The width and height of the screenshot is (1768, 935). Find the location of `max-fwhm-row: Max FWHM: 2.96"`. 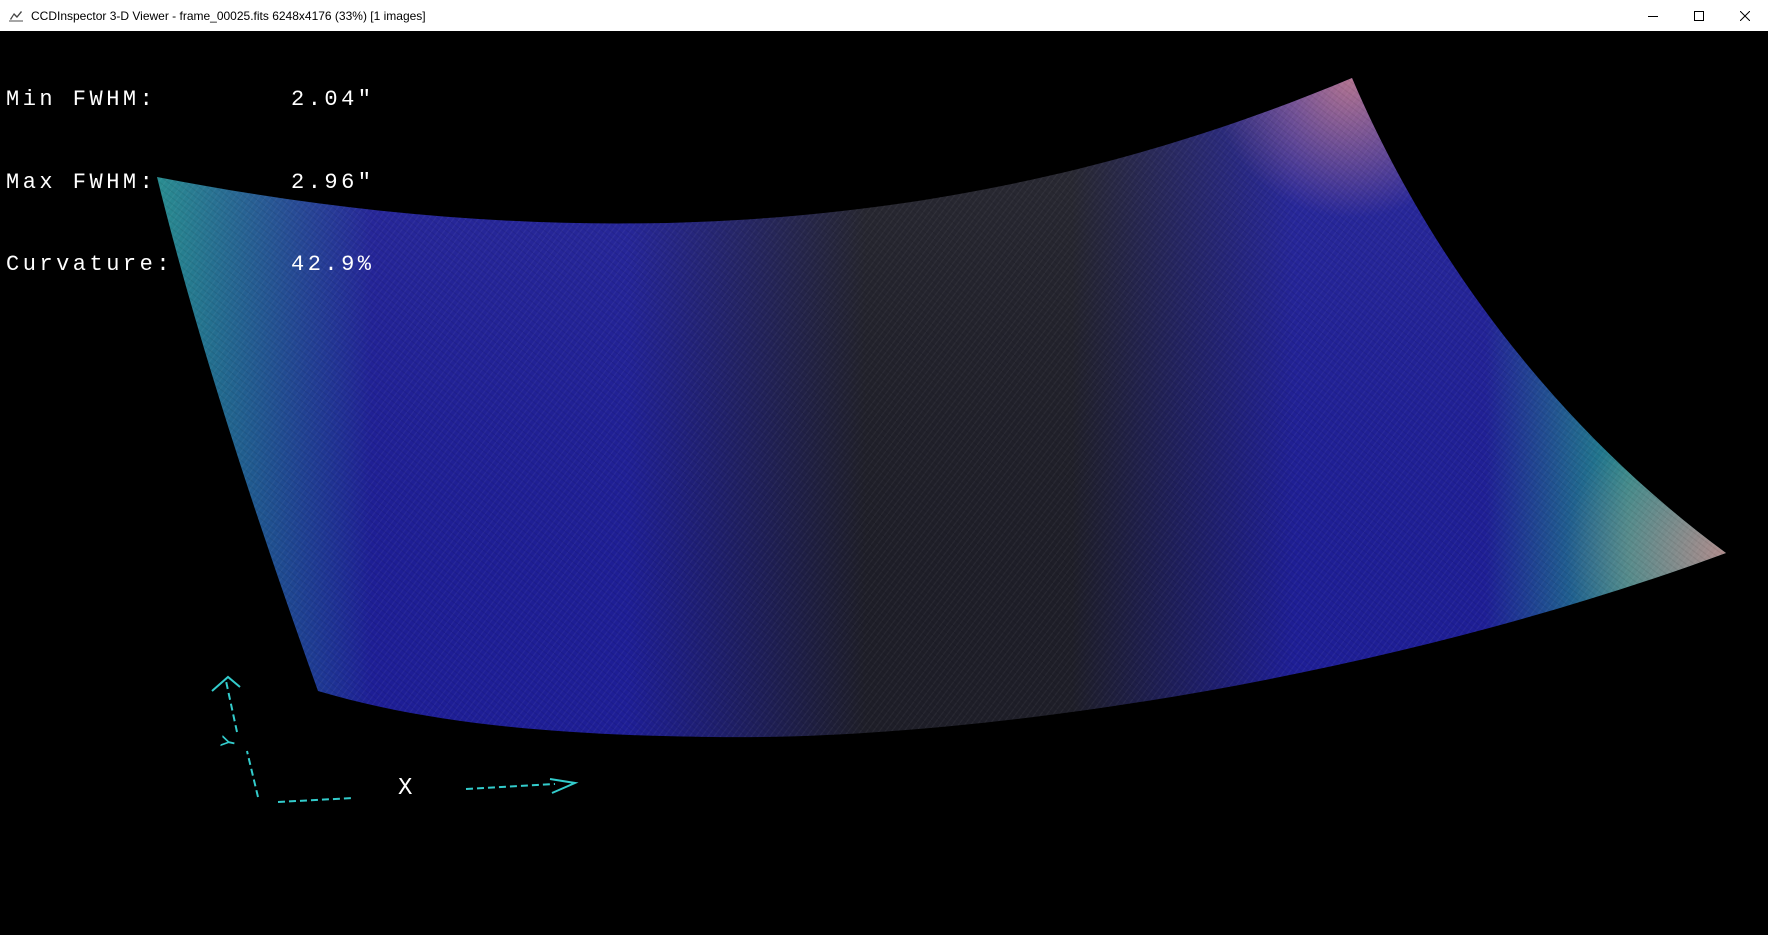

max-fwhm-row: Max FWHM: 2.96" is located at coordinates (190, 183).